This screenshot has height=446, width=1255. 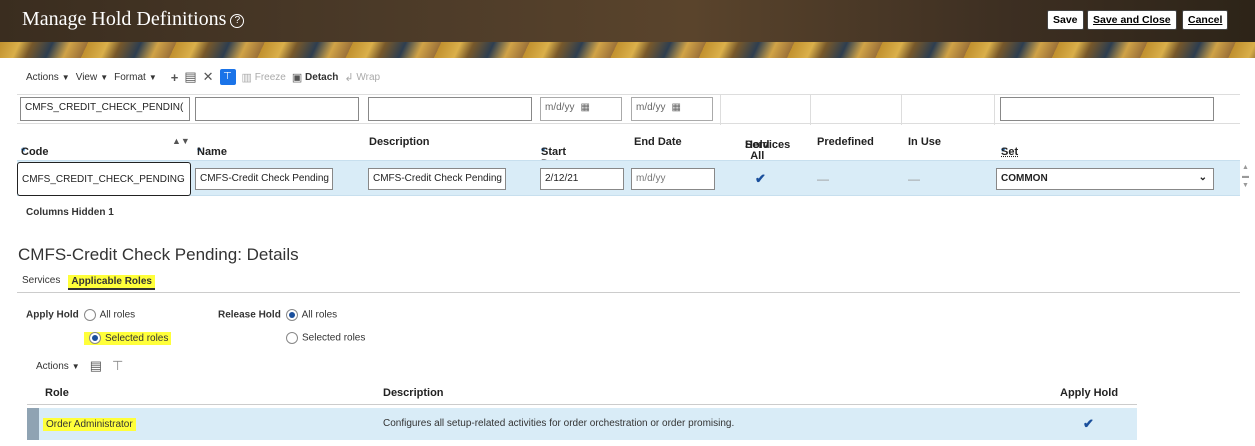 What do you see at coordinates (175, 77) in the screenshot?
I see `add-icon: +` at bounding box center [175, 77].